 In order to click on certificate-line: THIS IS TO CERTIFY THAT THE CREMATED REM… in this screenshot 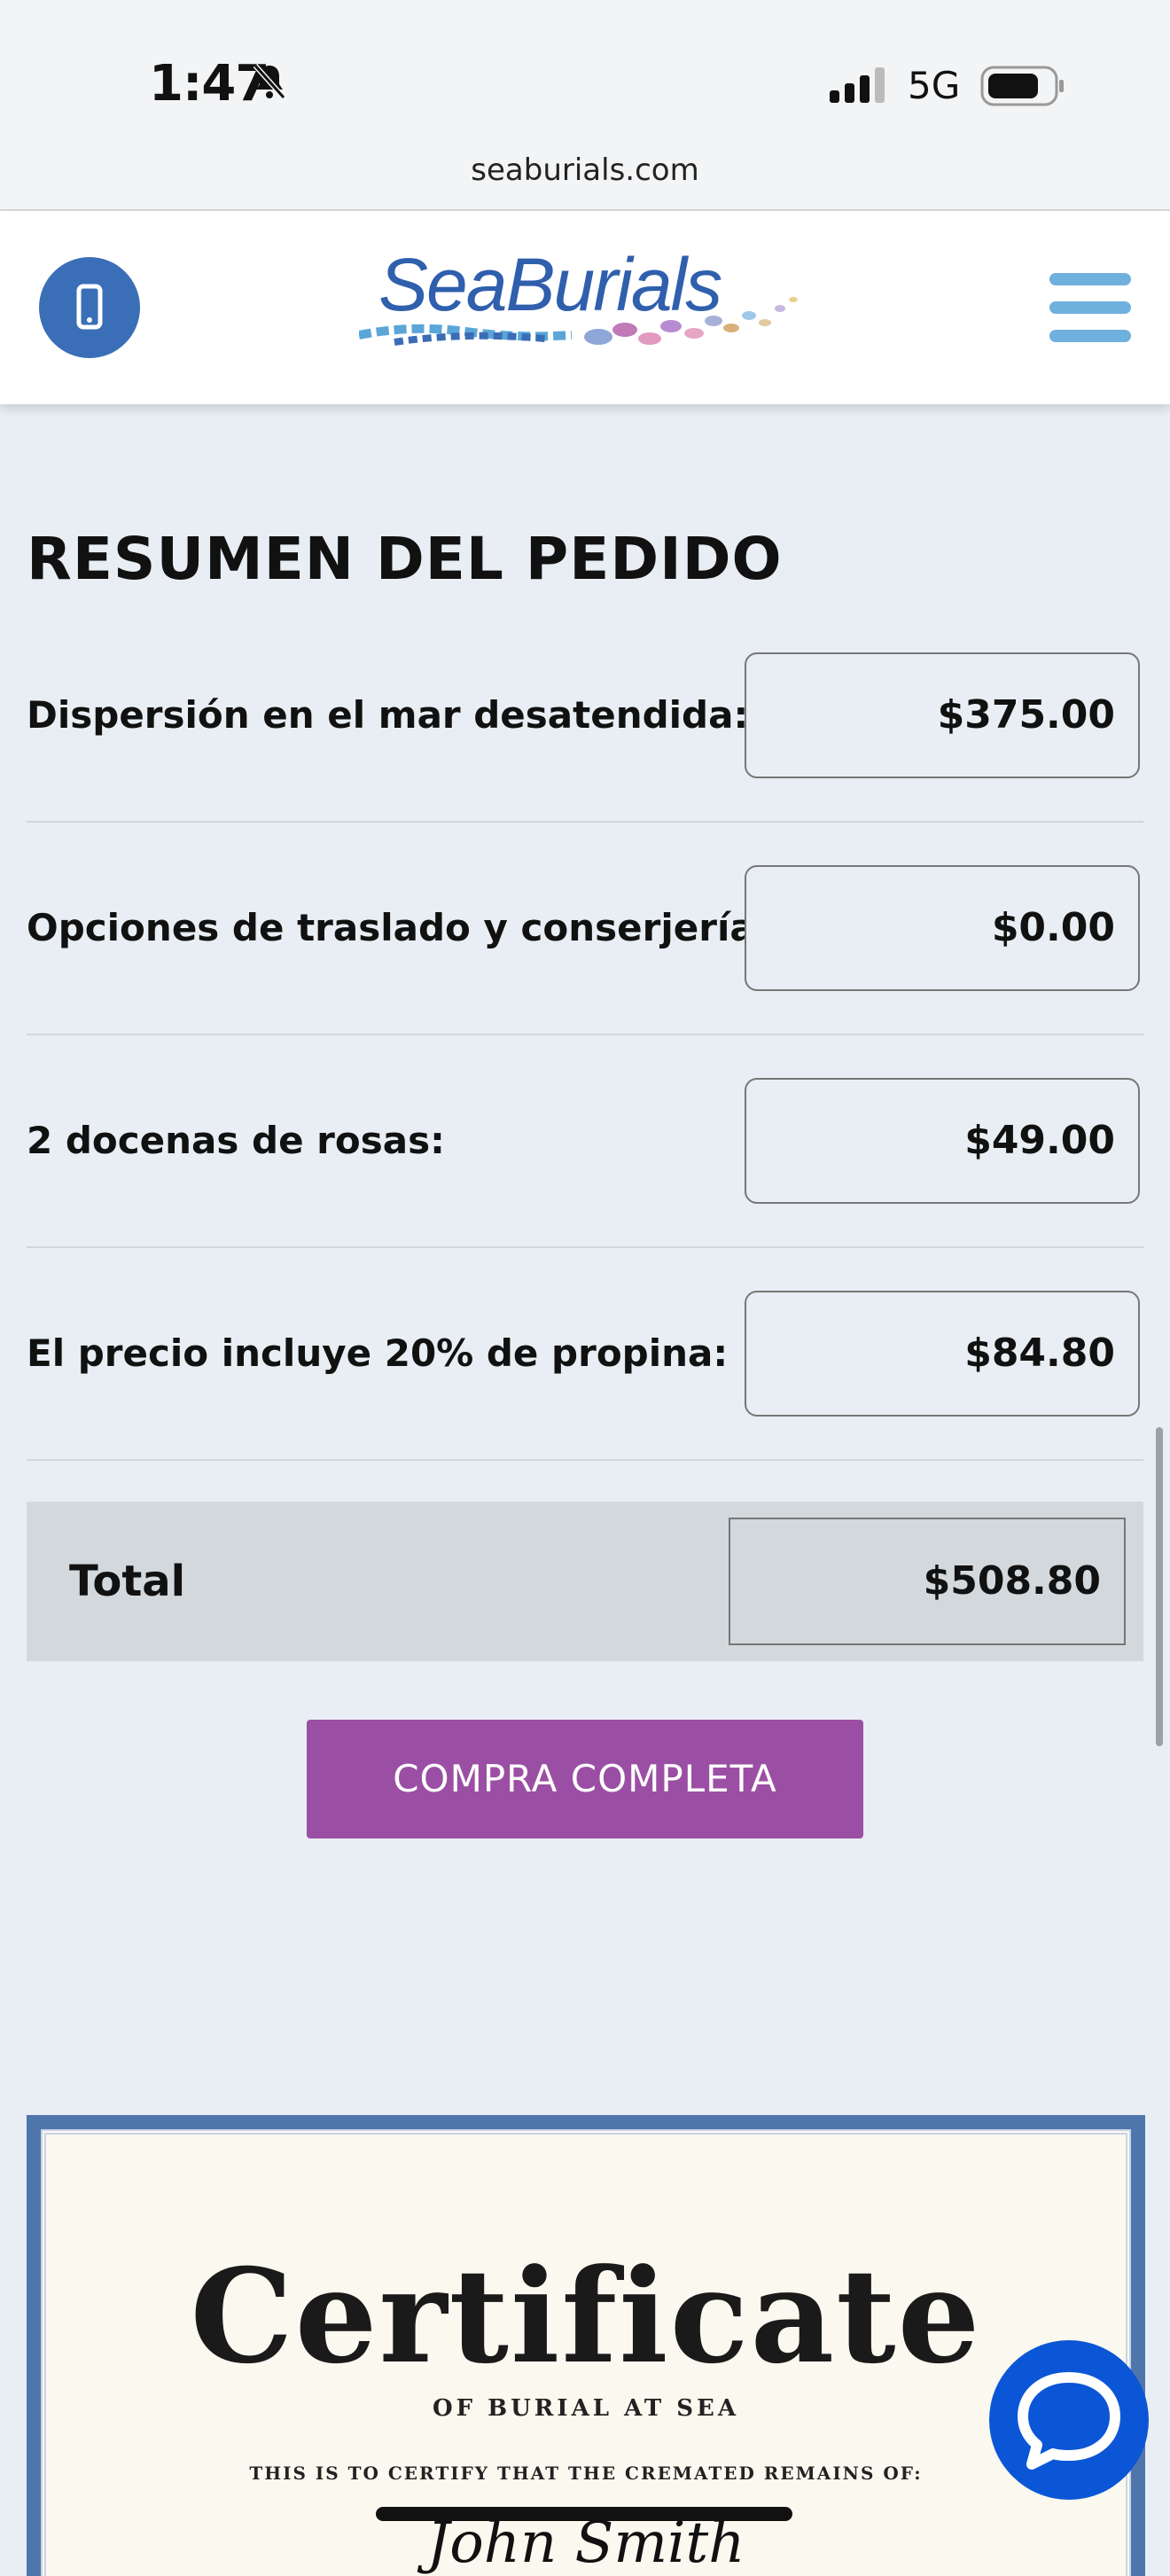, I will do `click(586, 2473)`.